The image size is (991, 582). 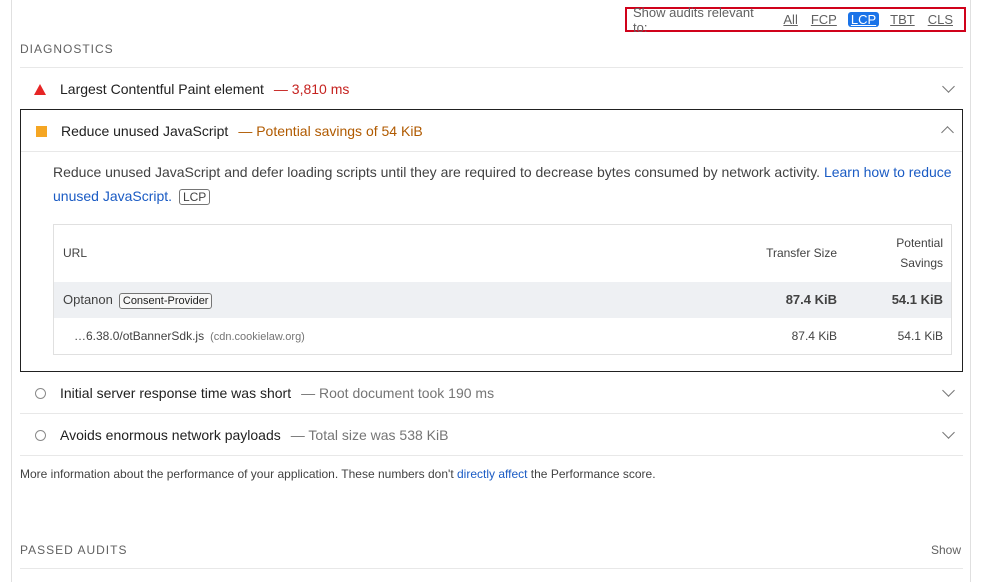 I want to click on note-text-end: the Performance score., so click(x=591, y=474).